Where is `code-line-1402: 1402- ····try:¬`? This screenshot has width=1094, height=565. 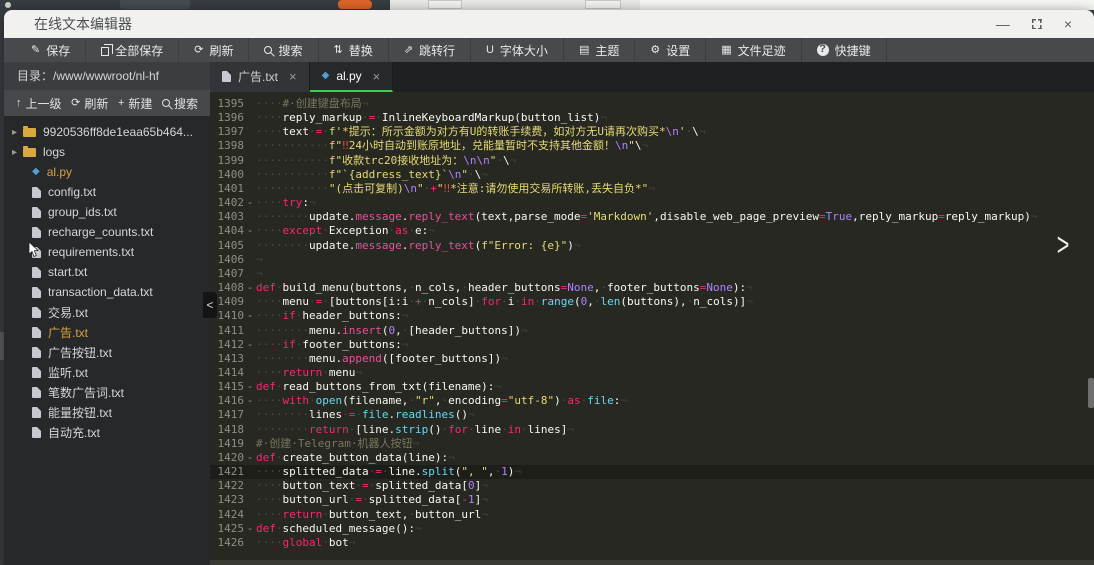 code-line-1402: 1402- ····try:¬ is located at coordinates (652, 203).